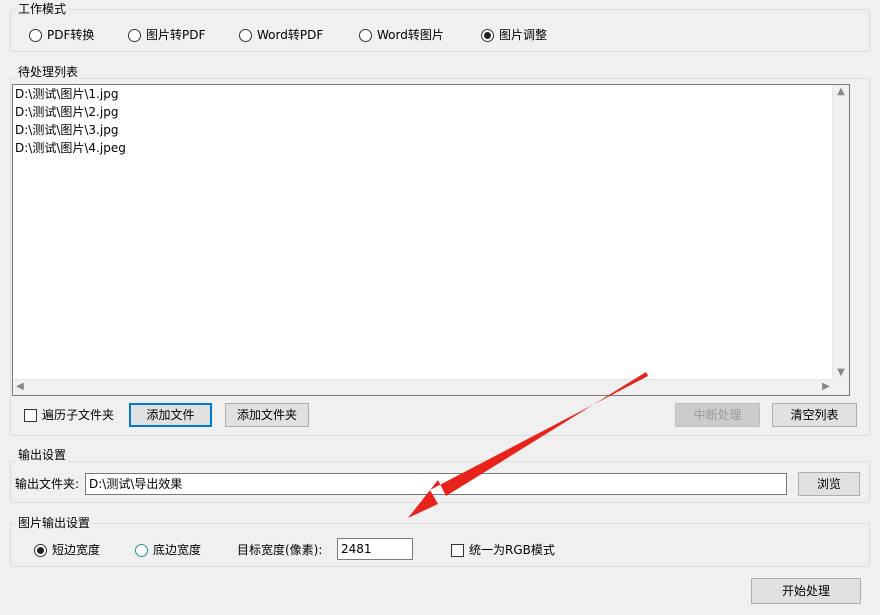  Describe the element at coordinates (78, 415) in the screenshot. I see `checkbox-label: 遍历子文件夹` at that location.